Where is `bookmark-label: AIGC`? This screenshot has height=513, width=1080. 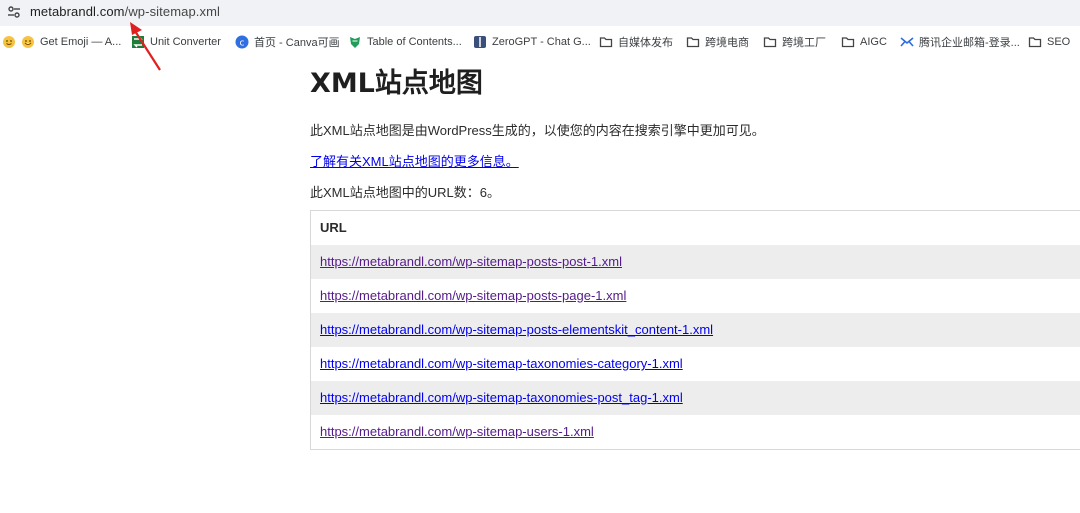 bookmark-label: AIGC is located at coordinates (873, 42).